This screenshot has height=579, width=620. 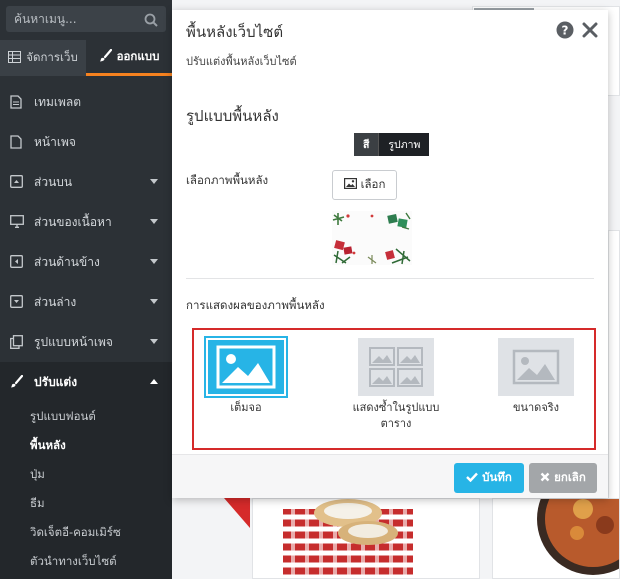 What do you see at coordinates (86, 503) in the screenshot?
I see `submenu-item-theme: ธีม` at bounding box center [86, 503].